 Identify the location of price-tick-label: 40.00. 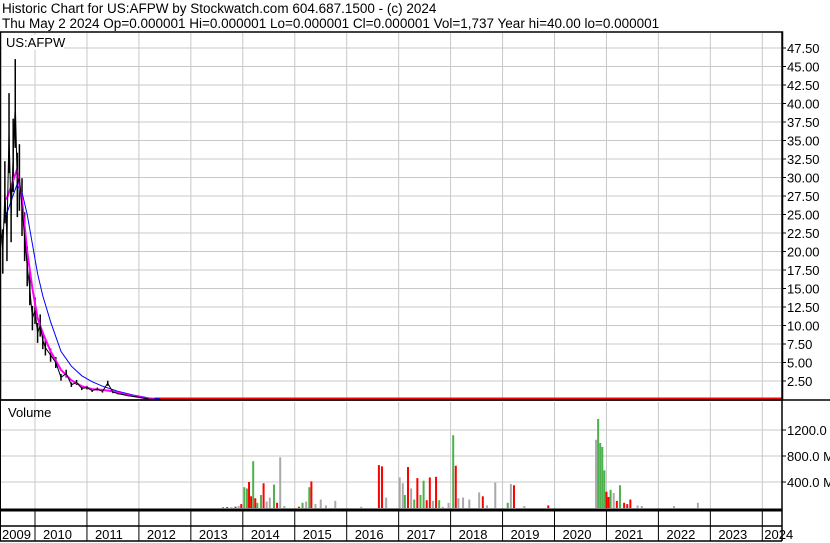
(803, 104).